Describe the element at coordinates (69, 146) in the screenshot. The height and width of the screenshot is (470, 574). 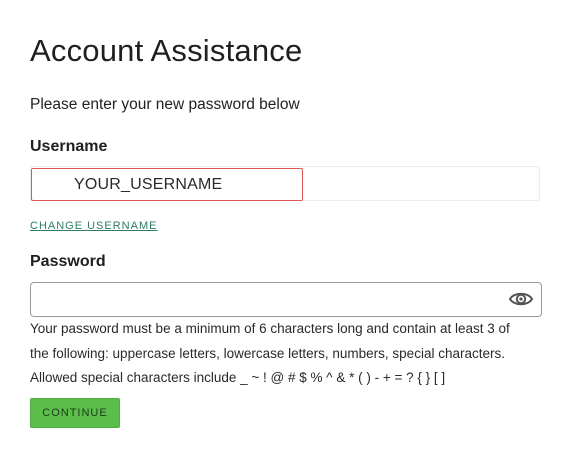
I see `username-label: Username` at that location.